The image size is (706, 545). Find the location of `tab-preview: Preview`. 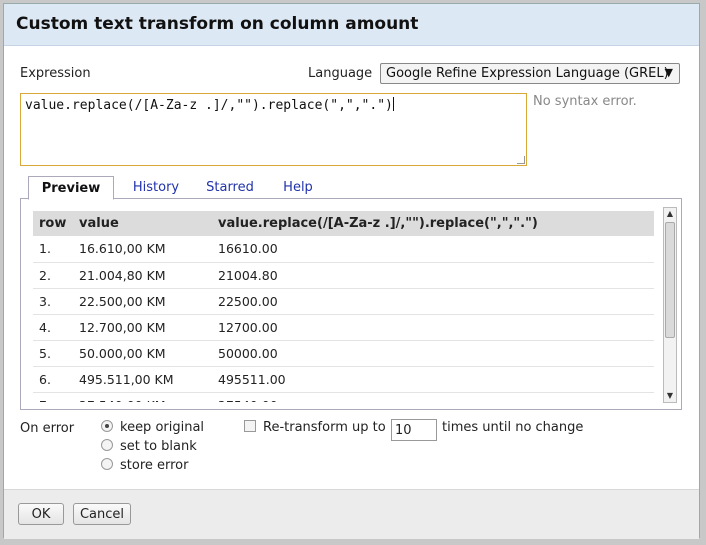

tab-preview: Preview is located at coordinates (71, 188).